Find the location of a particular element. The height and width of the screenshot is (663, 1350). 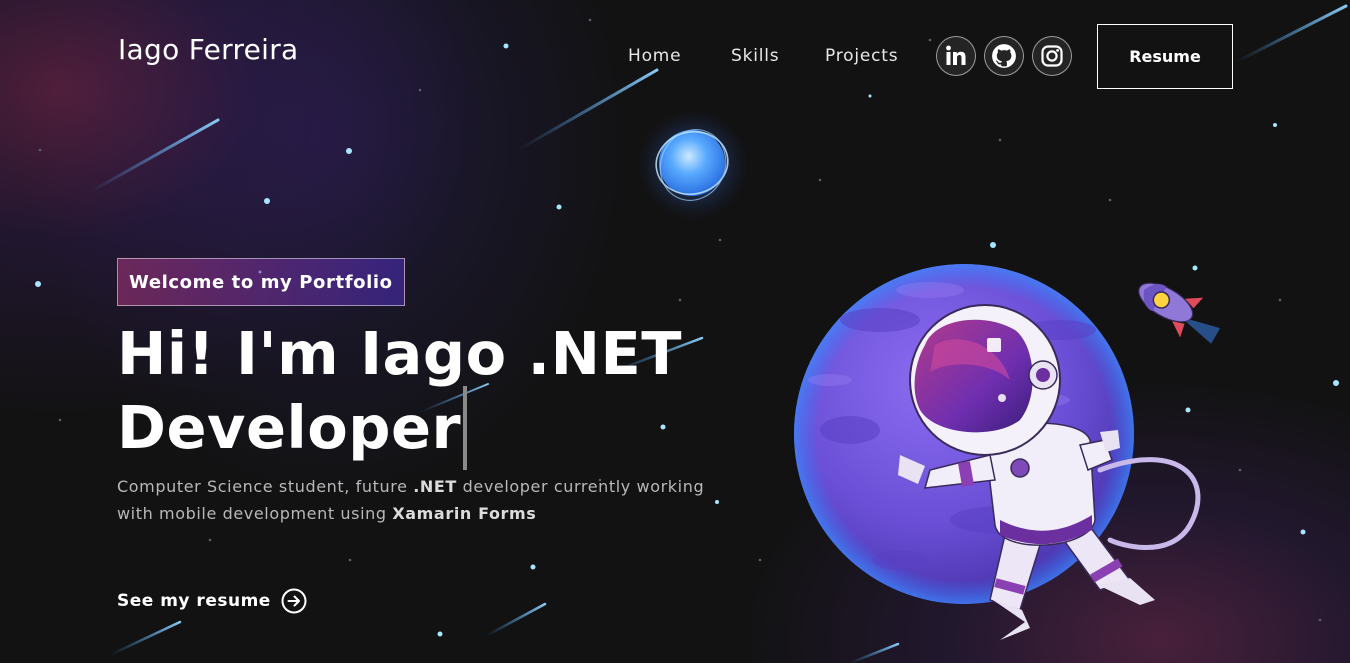

rocket is located at coordinates (1179, 313).